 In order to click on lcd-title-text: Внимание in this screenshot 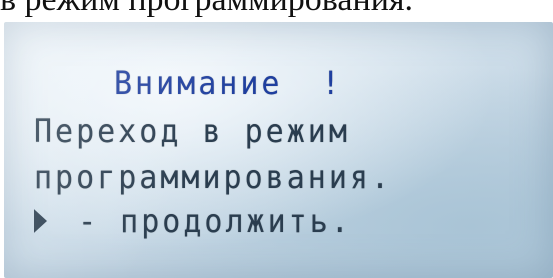, I will do `click(198, 83)`.